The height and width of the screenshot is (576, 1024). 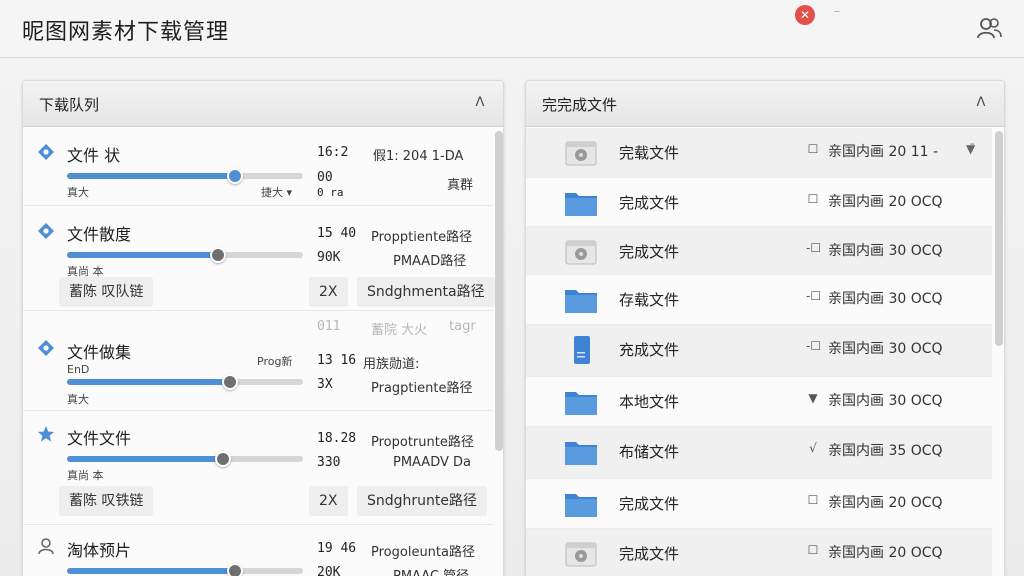 What do you see at coordinates (970, 149) in the screenshot?
I see `sort-icon: ▼̄` at bounding box center [970, 149].